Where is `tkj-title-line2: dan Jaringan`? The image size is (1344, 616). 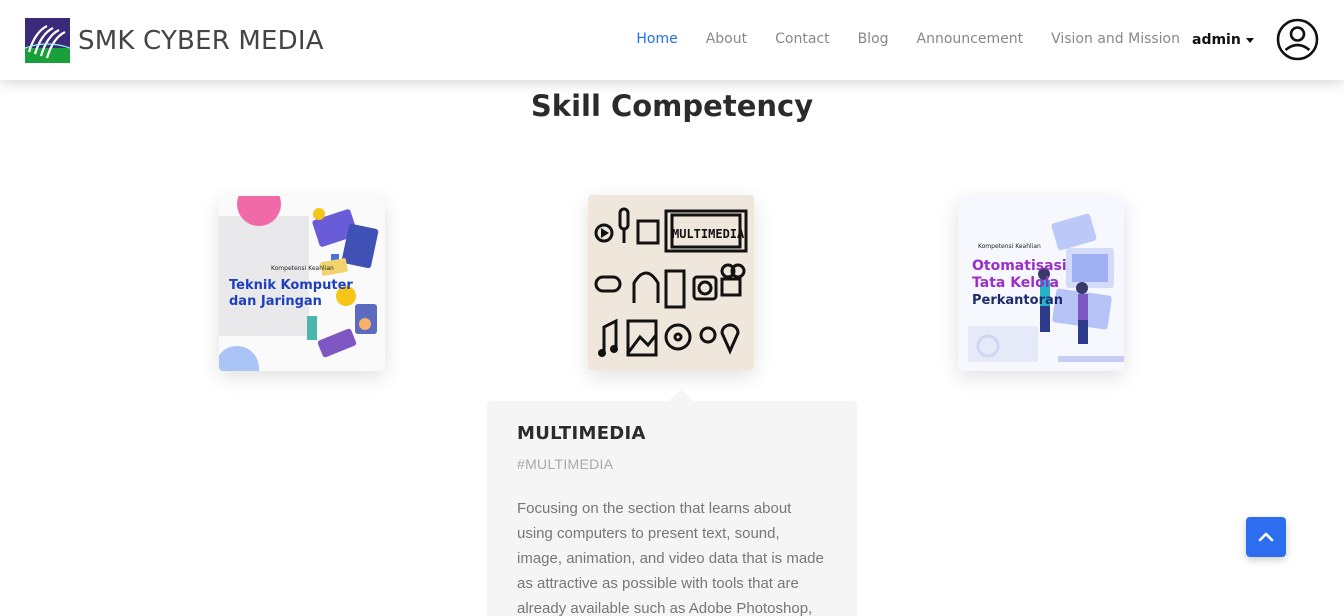 tkj-title-line2: dan Jaringan is located at coordinates (275, 301).